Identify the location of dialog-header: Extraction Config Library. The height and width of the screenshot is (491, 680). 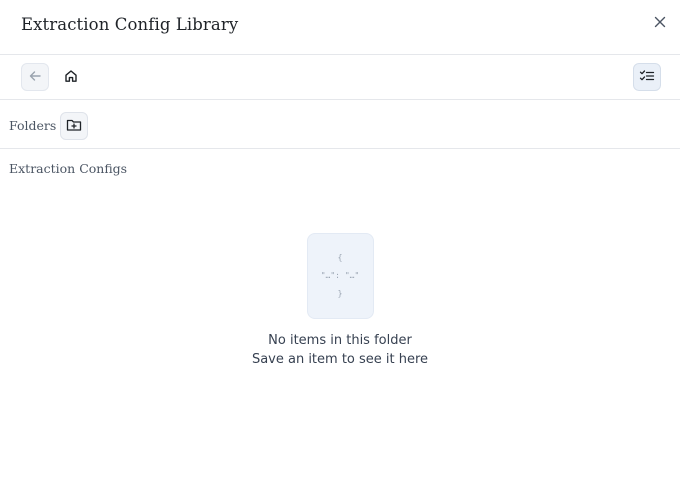
(340, 27).